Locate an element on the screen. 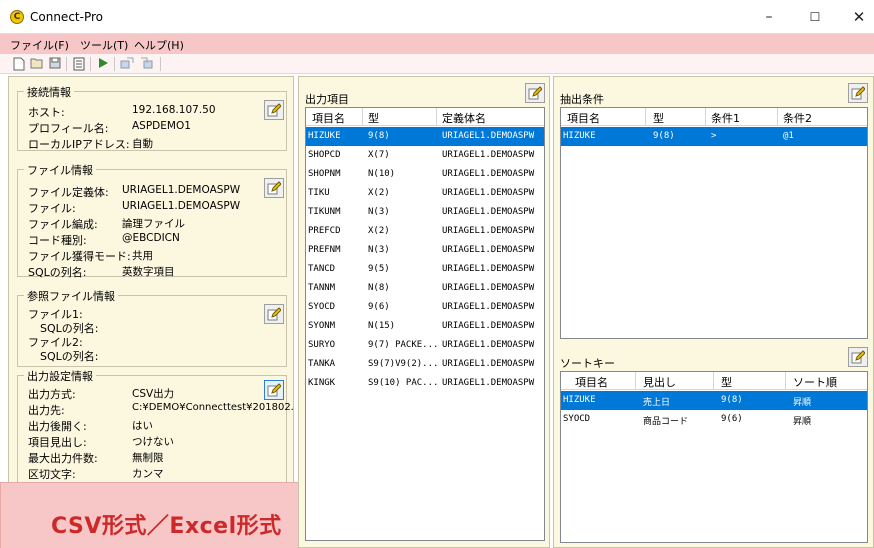 The image size is (874, 548). sql-column-label: SQLの列名: is located at coordinates (57, 272).